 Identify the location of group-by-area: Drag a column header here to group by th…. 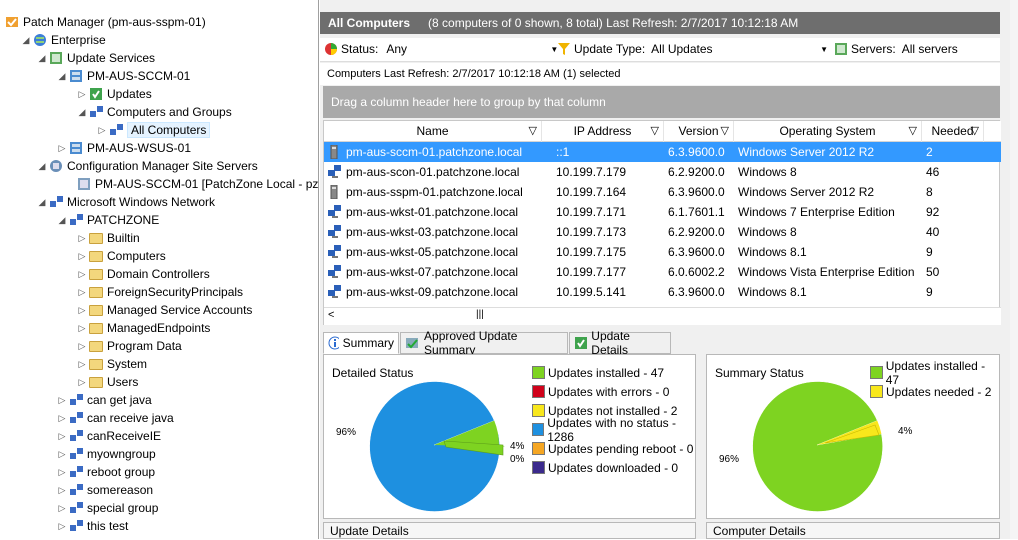
(661, 102).